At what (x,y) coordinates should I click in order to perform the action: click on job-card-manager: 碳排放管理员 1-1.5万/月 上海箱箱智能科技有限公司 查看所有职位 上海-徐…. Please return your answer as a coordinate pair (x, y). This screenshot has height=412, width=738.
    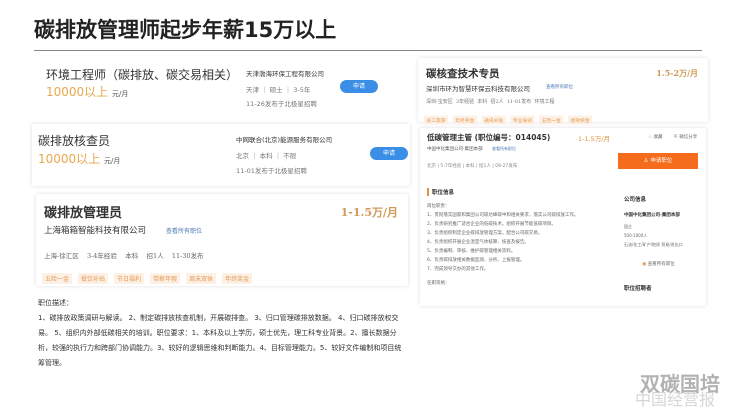
    Looking at the image, I should click on (222, 240).